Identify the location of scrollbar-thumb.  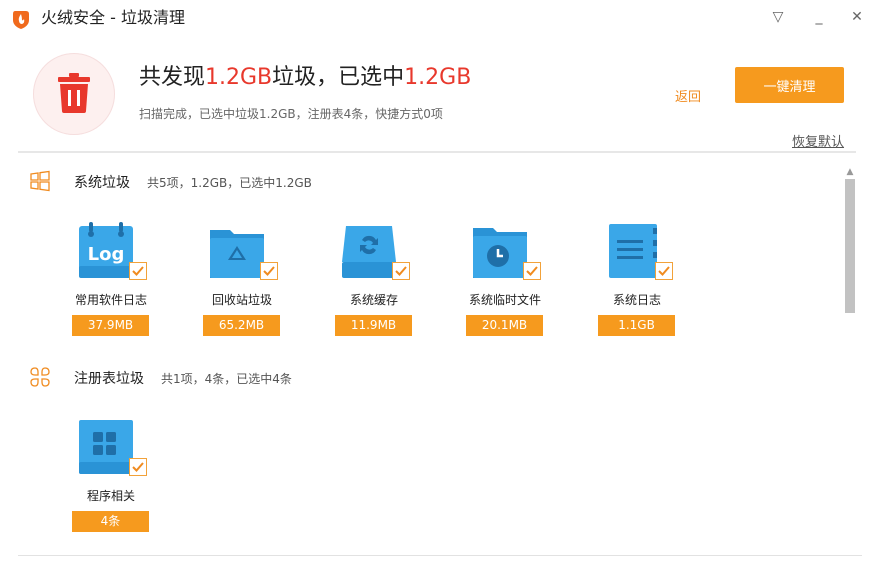
(850, 246).